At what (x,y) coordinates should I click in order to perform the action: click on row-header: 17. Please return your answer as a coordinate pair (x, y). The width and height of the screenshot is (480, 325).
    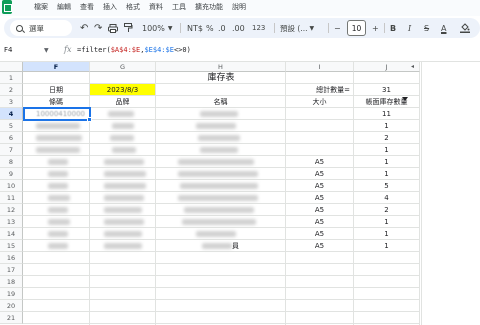
    Looking at the image, I should click on (11, 270).